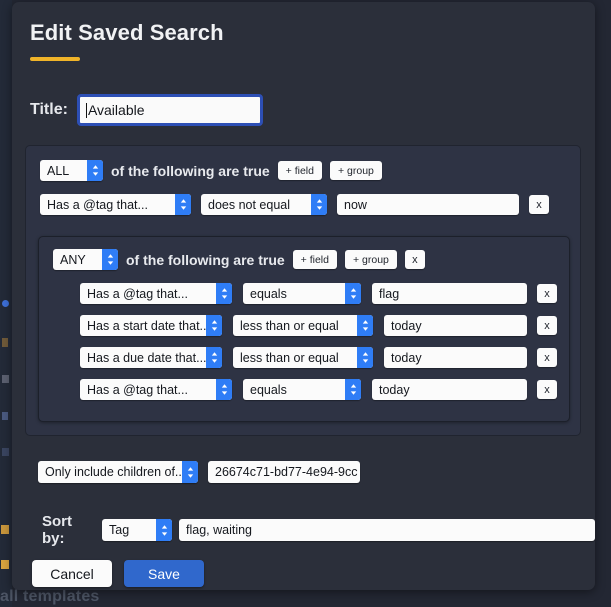  Describe the element at coordinates (370, 259) in the screenshot. I see `inner-group-add-group-button: + group` at that location.